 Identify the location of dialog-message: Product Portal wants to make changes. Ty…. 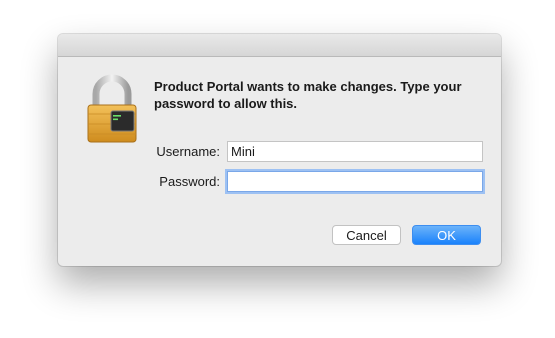
(308, 95).